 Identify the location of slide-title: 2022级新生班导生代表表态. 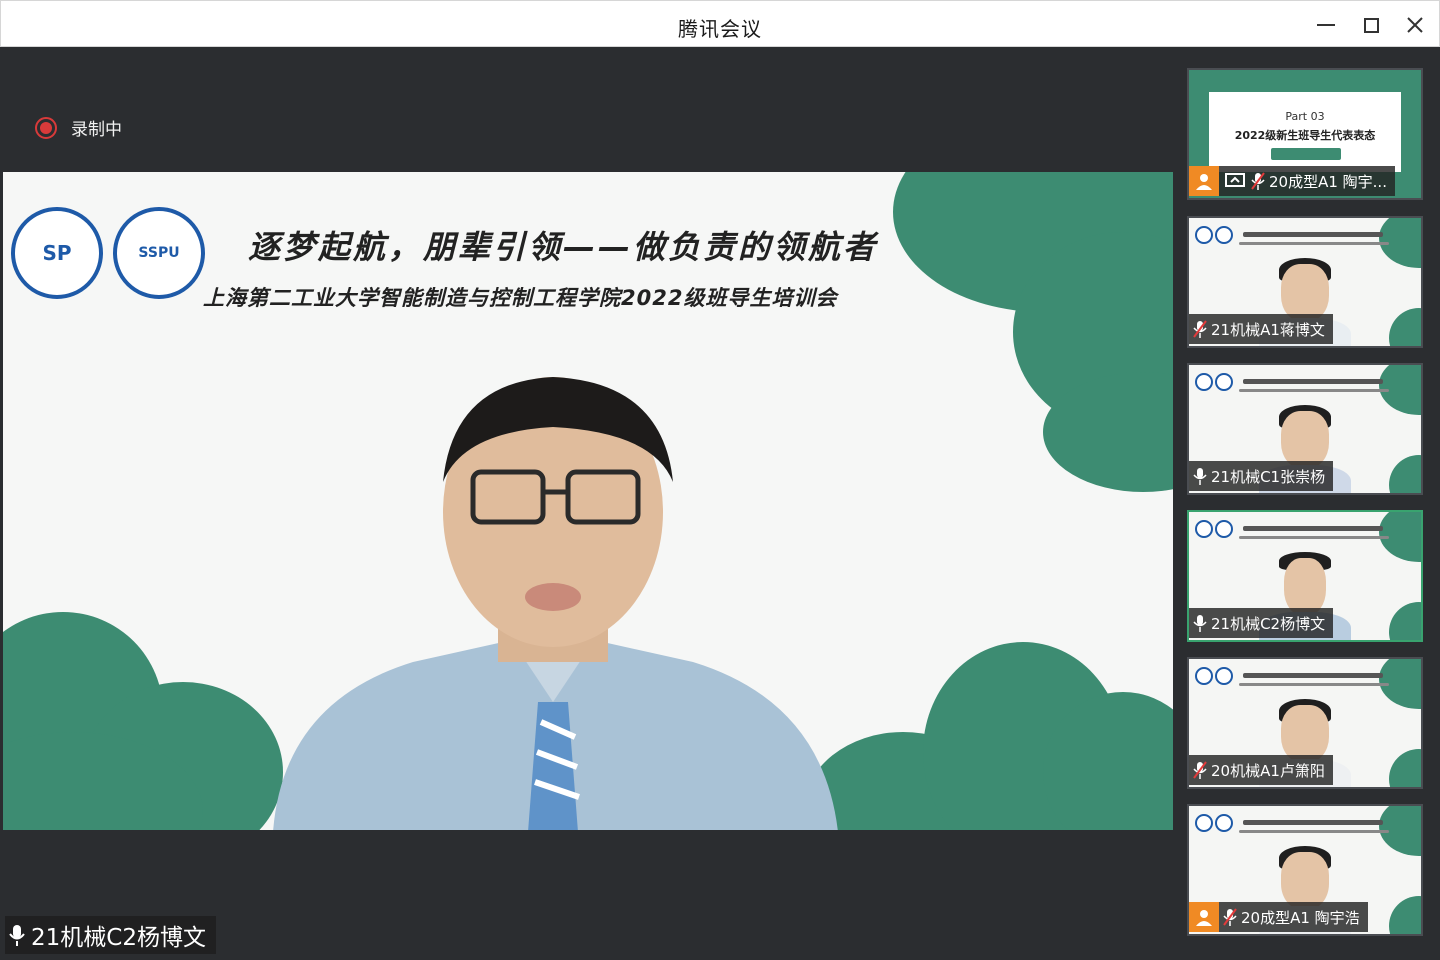
(1305, 135).